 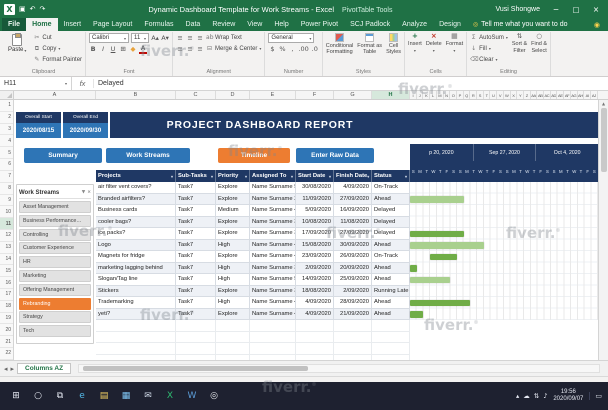 I want to click on row-header-2: 2, so click(x=6, y=118).